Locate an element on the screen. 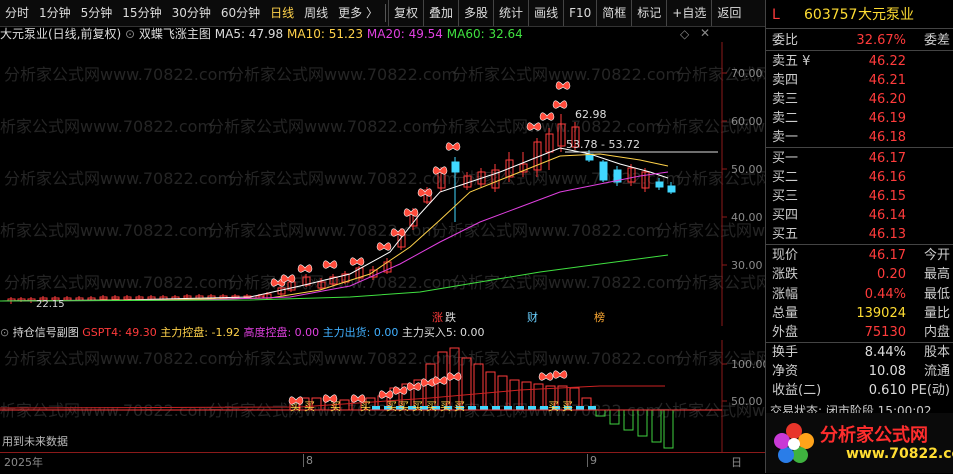 This screenshot has height=474, width=953. period-tab-timeshare: 分时 is located at coordinates (17, 13).